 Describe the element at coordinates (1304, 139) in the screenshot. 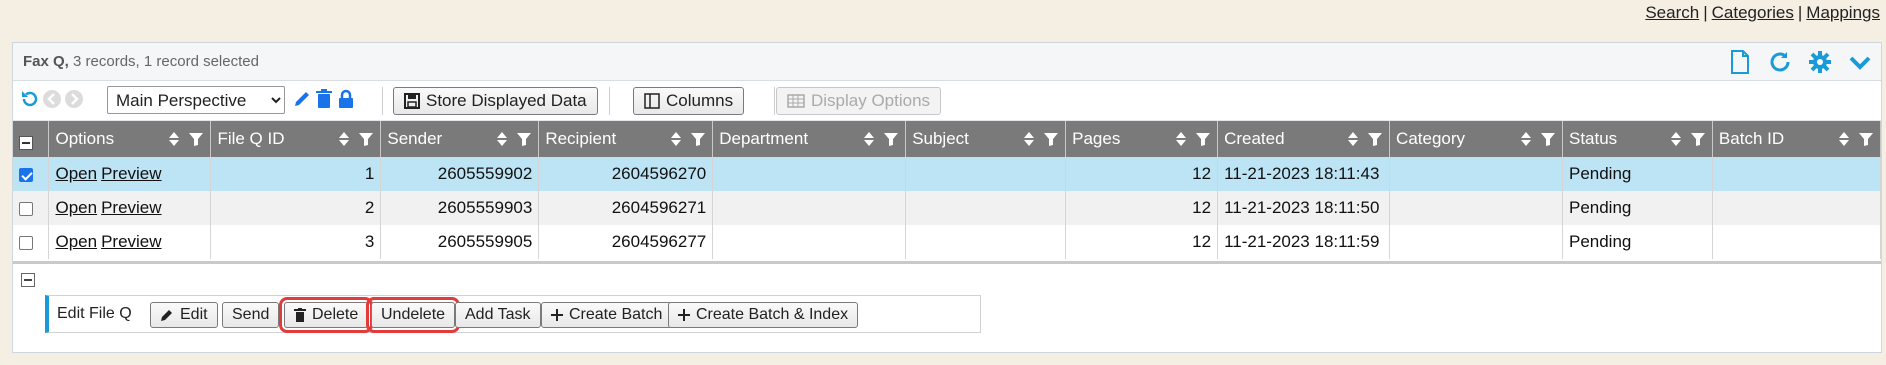

I see `column-header-created: Created` at that location.